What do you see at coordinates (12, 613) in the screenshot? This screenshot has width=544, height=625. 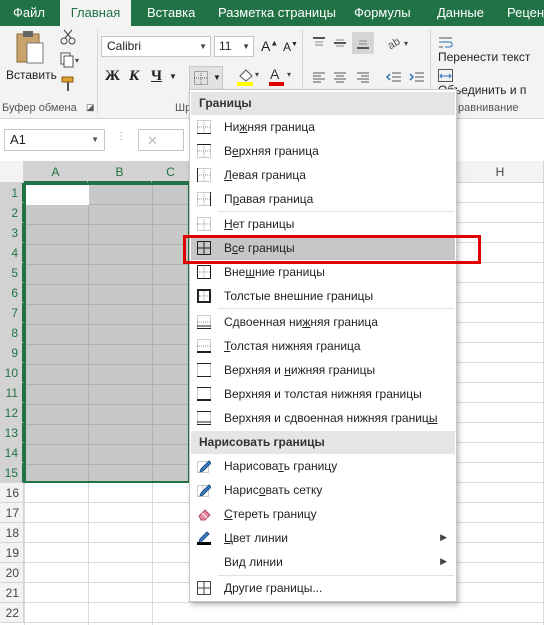 I see `row-header: 22` at bounding box center [12, 613].